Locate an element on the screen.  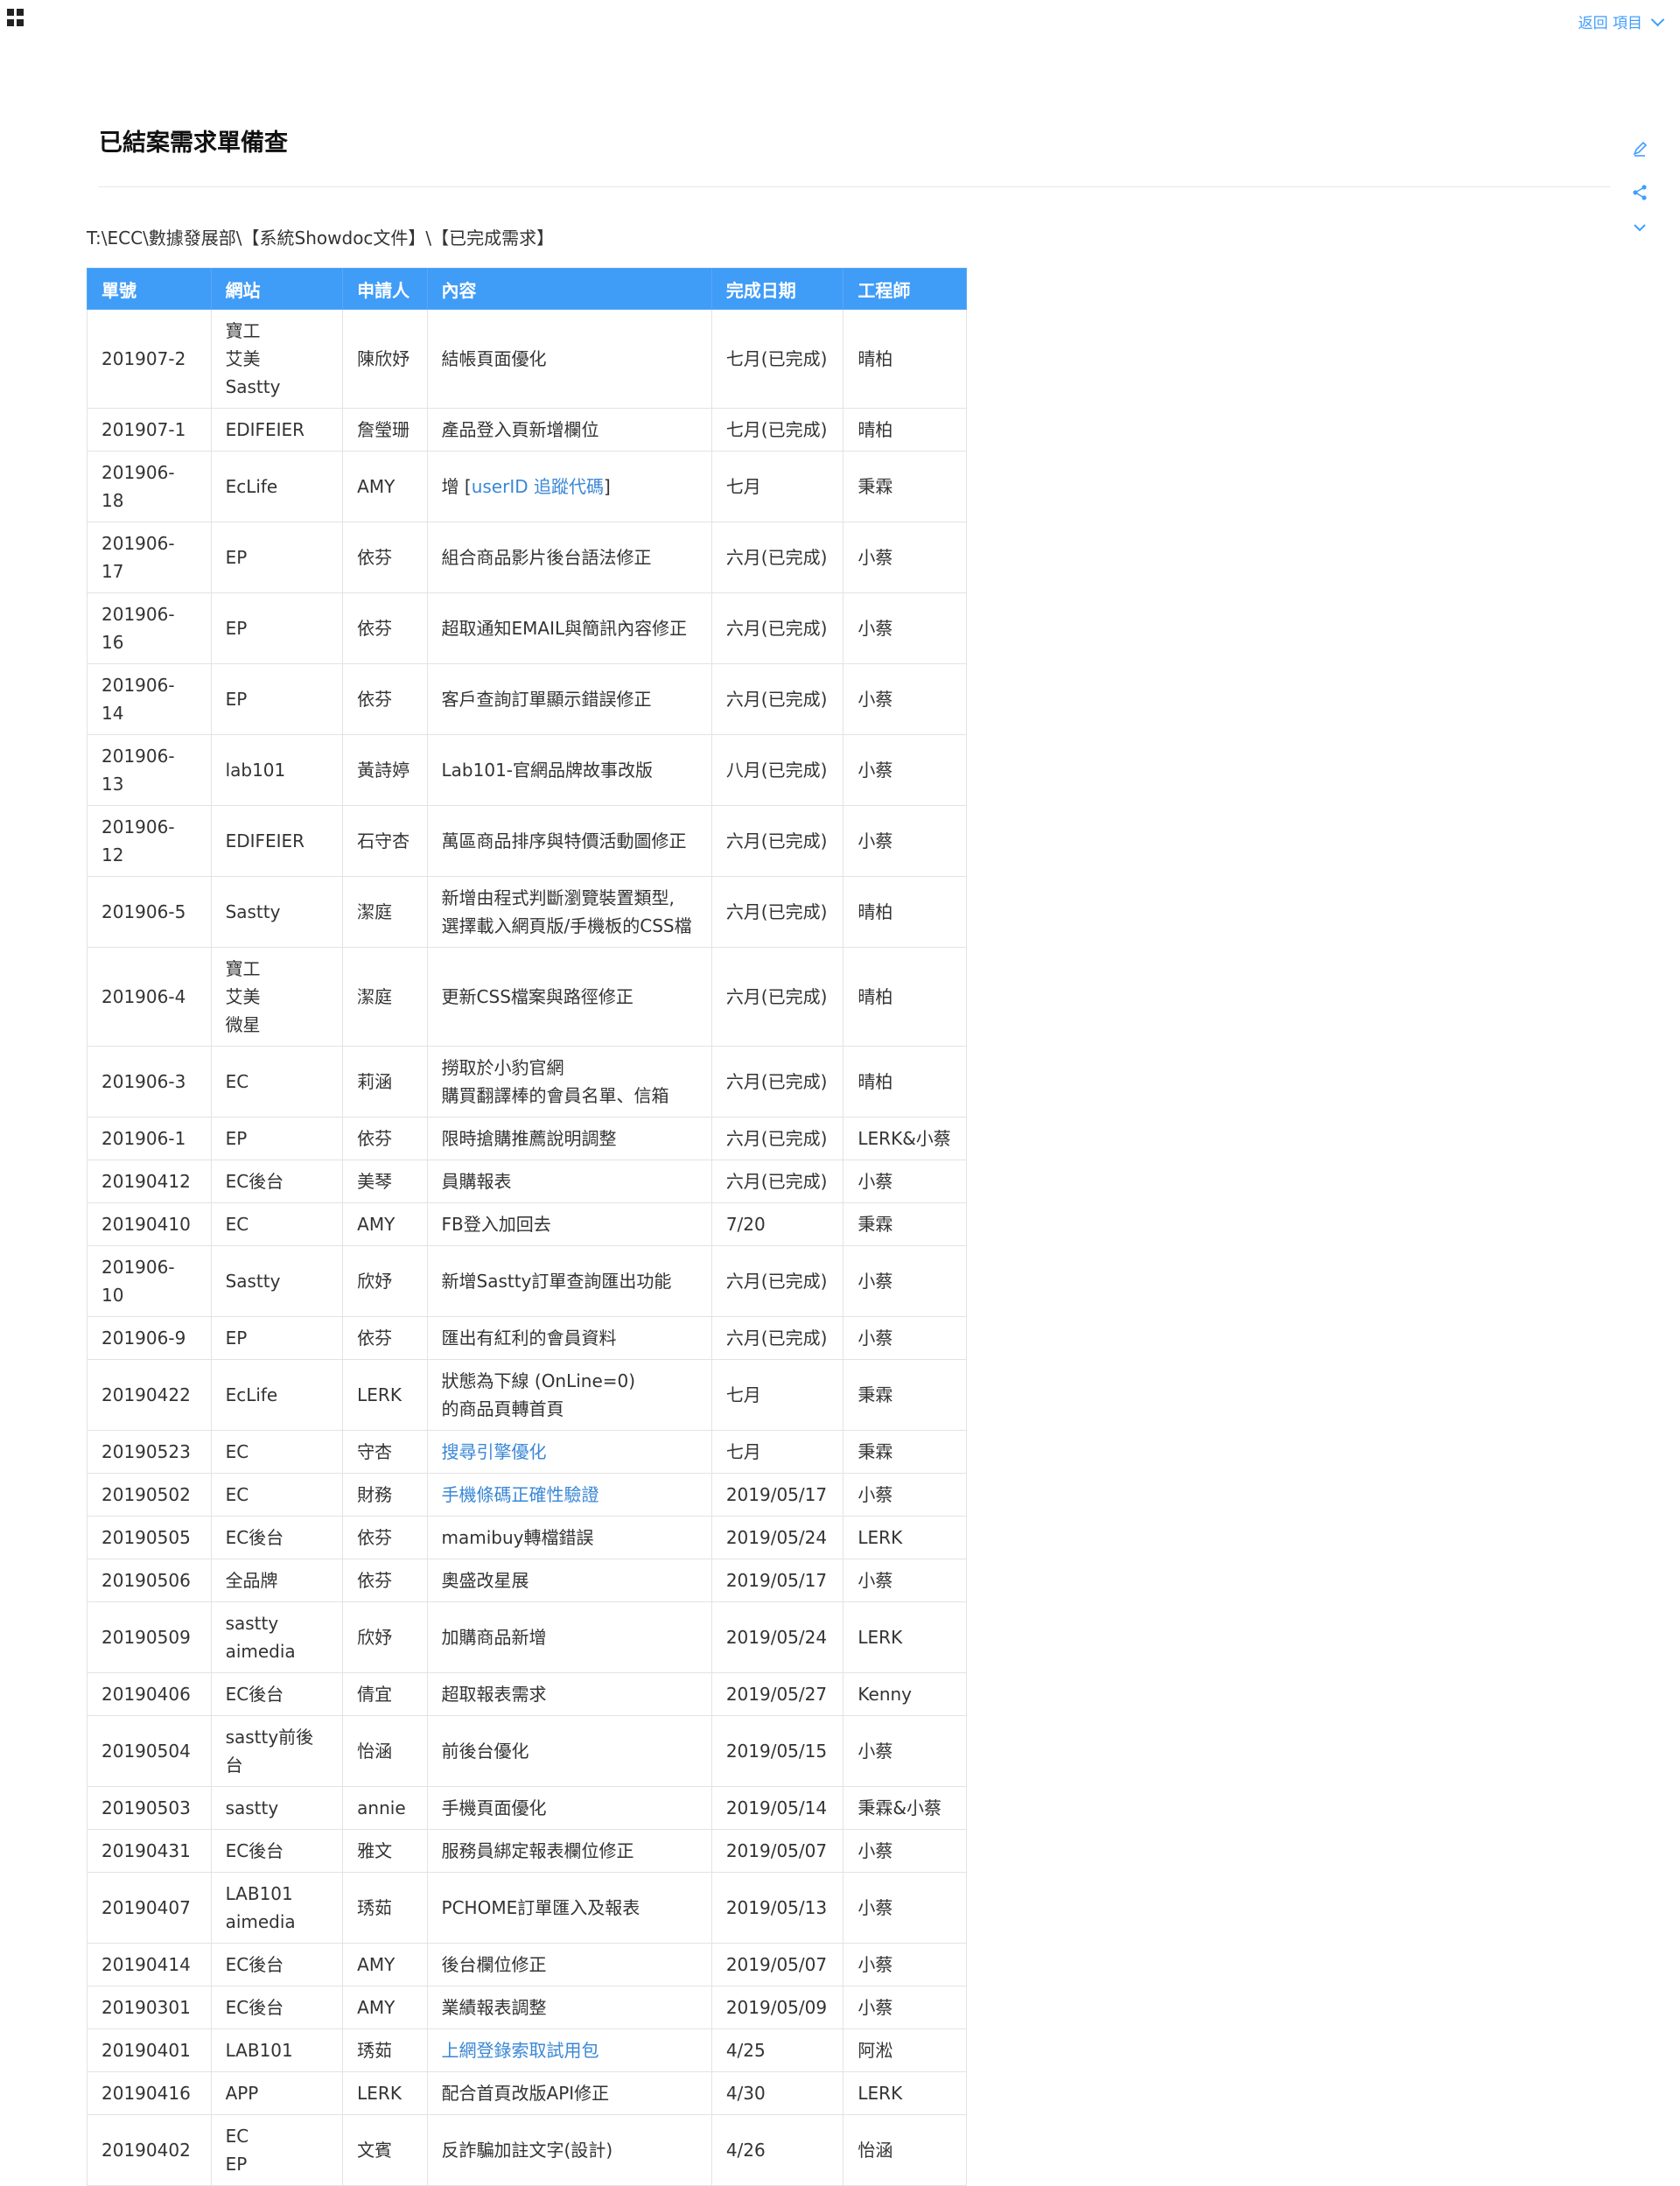
cell-completion-date: 2019/05/24 is located at coordinates (777, 1637).